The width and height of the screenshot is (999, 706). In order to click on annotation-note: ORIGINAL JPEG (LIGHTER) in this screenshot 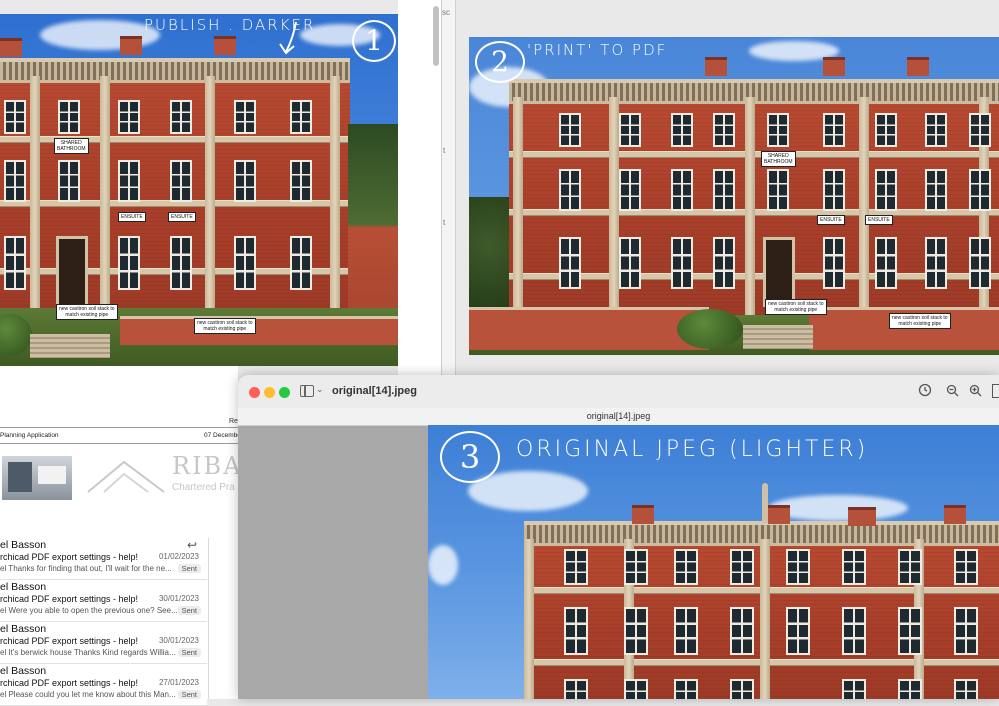, I will do `click(692, 449)`.